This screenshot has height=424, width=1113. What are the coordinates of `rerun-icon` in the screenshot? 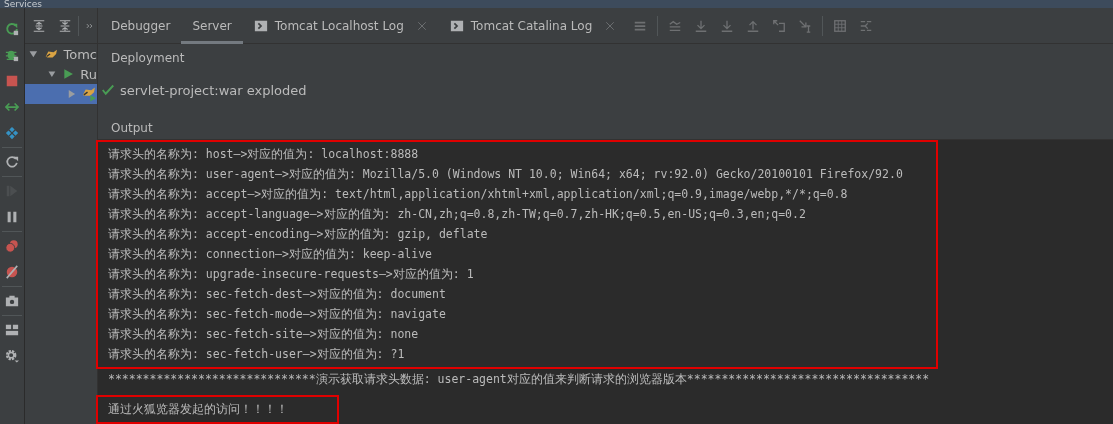 It's located at (12, 29).